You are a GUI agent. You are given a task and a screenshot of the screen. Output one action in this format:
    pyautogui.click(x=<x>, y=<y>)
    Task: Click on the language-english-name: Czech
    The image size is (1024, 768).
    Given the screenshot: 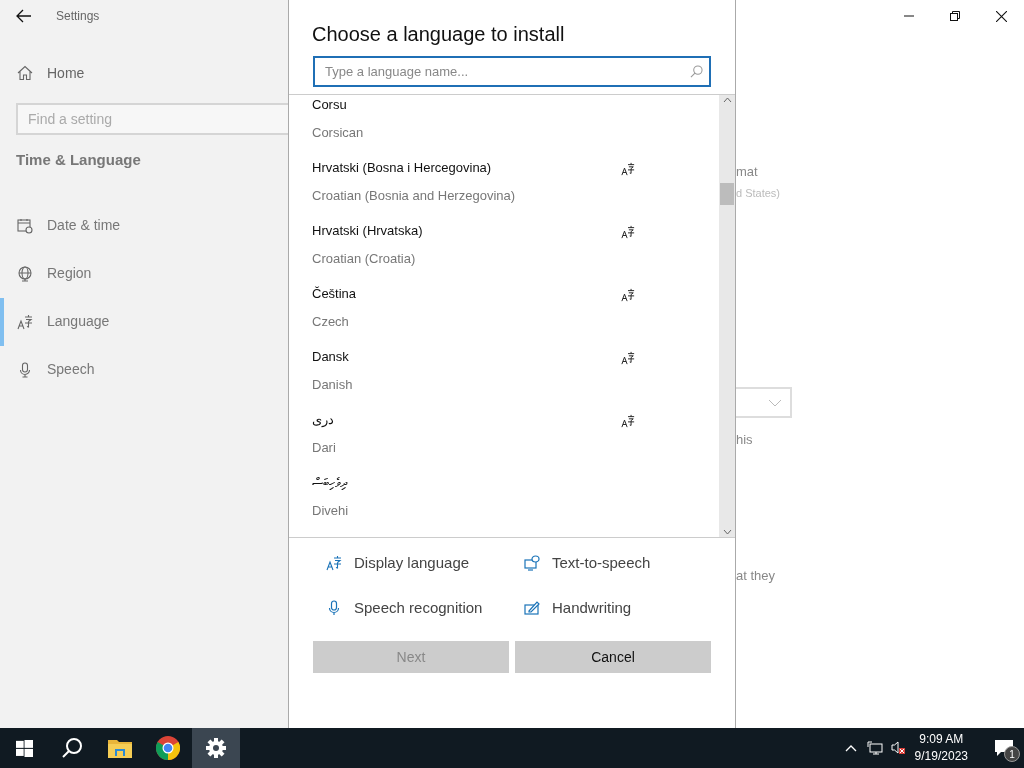 What is the action you would take?
    pyautogui.click(x=331, y=322)
    